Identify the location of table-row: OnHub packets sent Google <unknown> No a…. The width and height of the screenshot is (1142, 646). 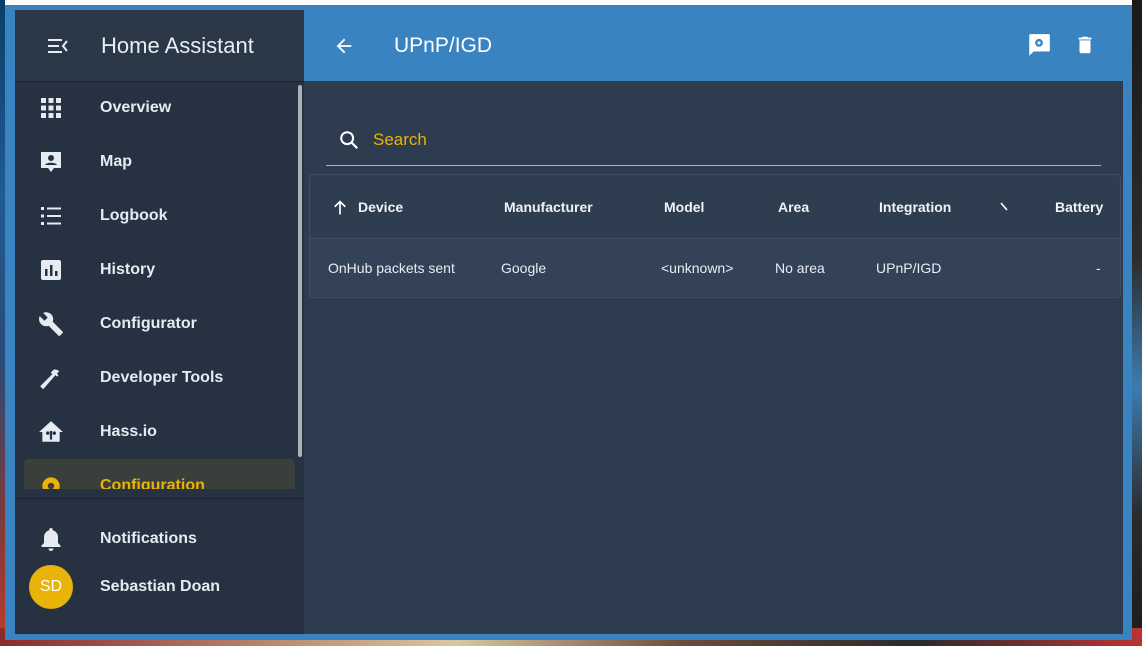
(715, 268).